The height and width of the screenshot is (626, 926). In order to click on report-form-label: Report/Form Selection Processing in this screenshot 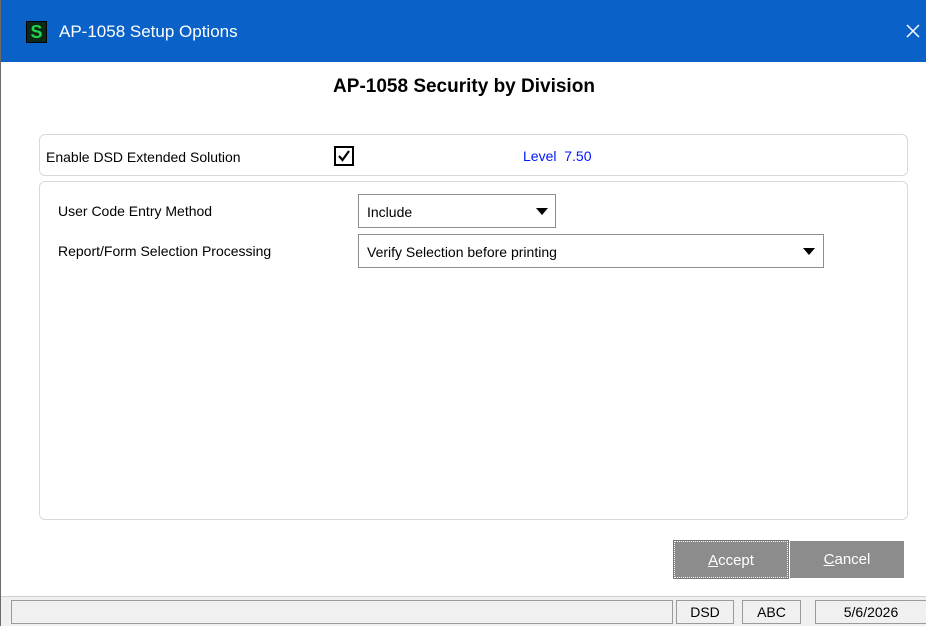, I will do `click(165, 251)`.